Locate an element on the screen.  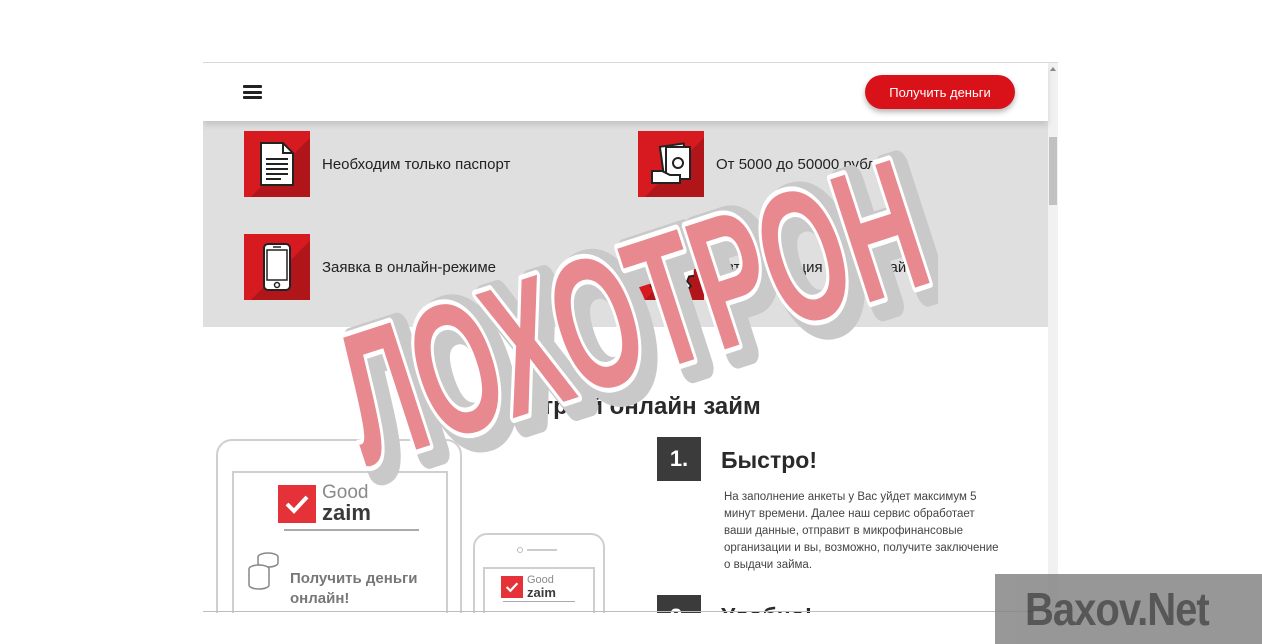
coins-stack-icon is located at coordinates (264, 572).